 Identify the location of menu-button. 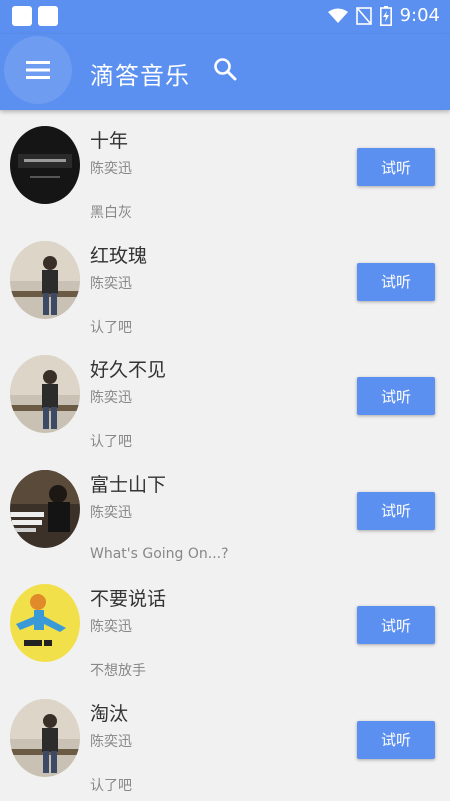
(38, 70).